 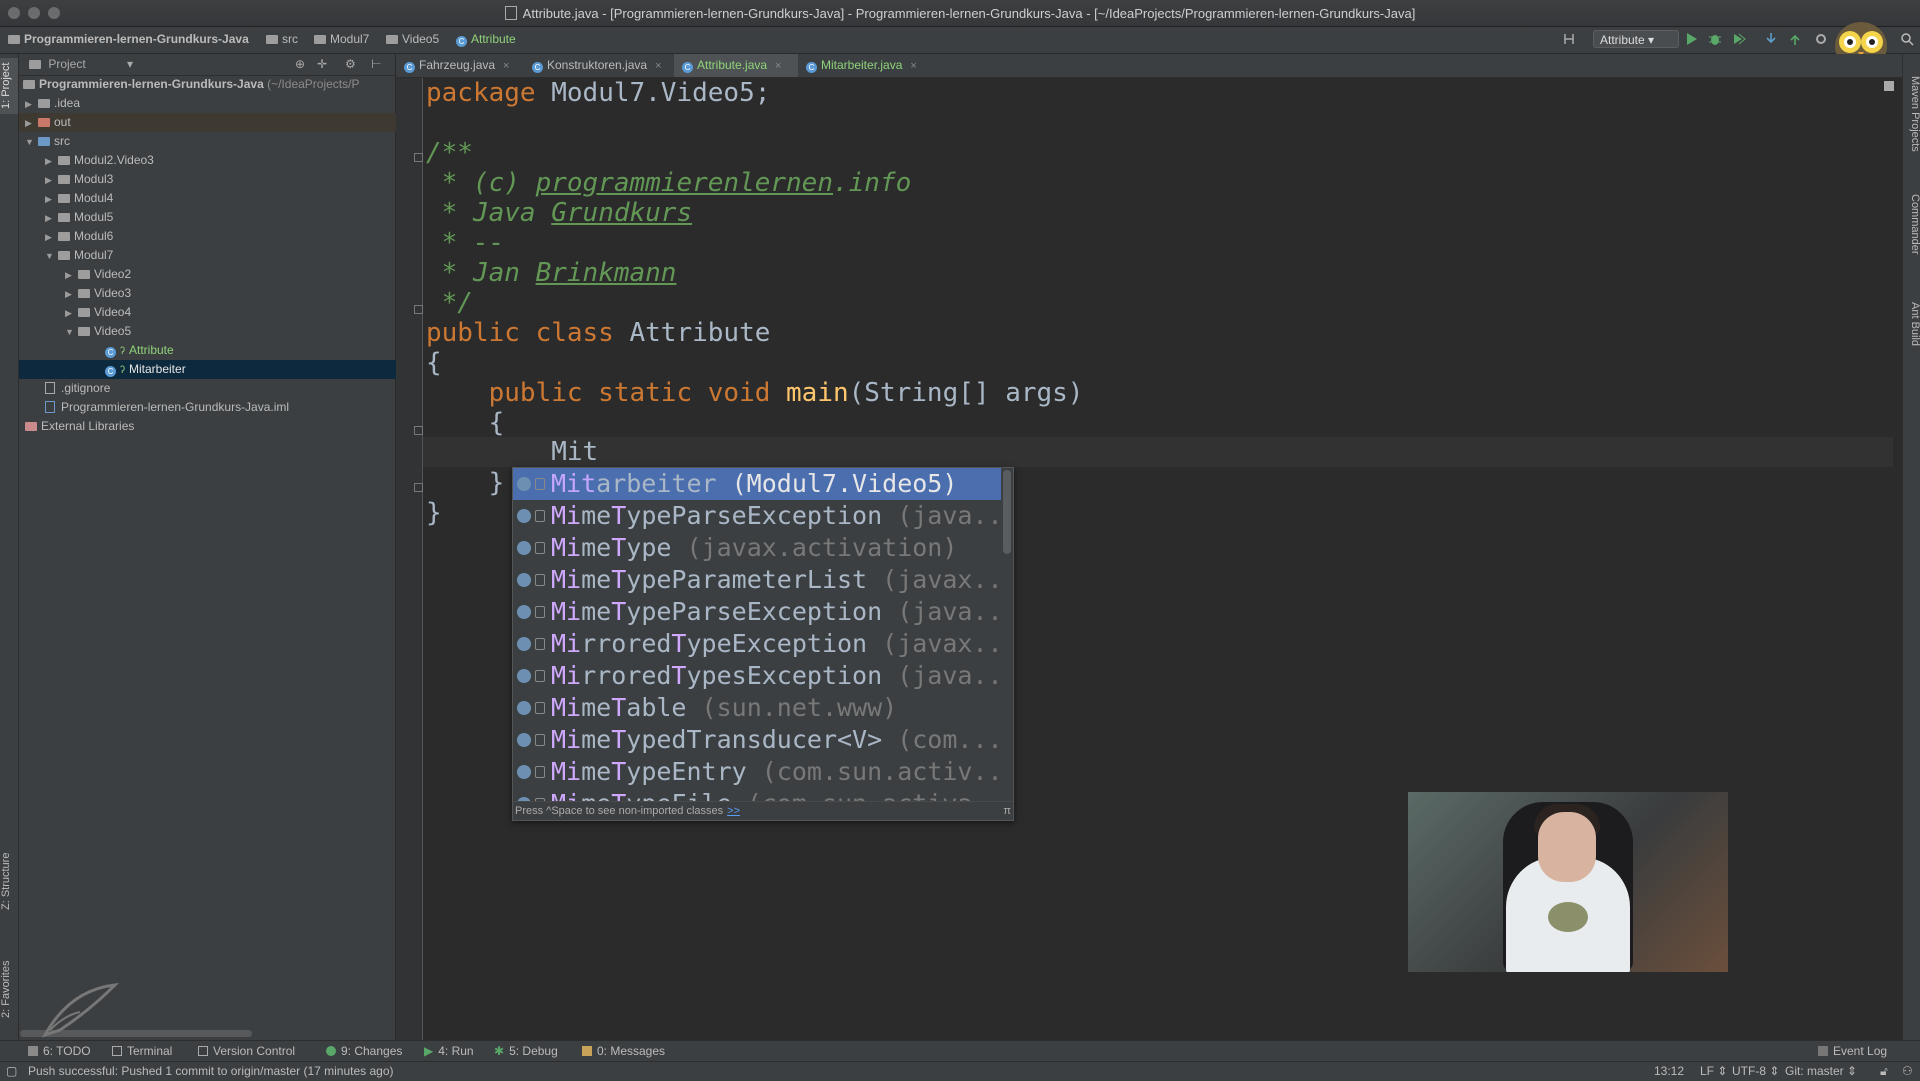 What do you see at coordinates (130, 64) in the screenshot?
I see `chevron-down-icon: ▾` at bounding box center [130, 64].